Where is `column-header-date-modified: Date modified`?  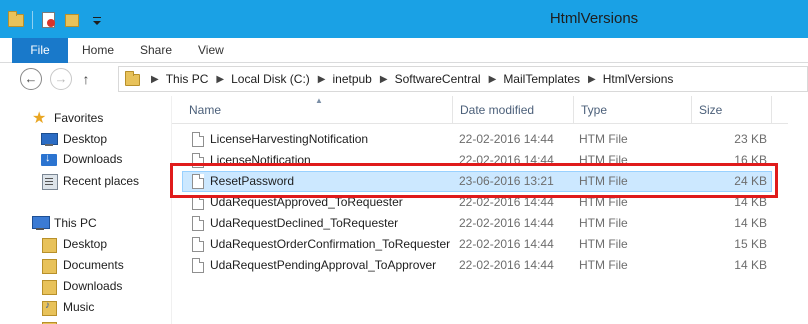 column-header-date-modified: Date modified is located at coordinates (513, 110).